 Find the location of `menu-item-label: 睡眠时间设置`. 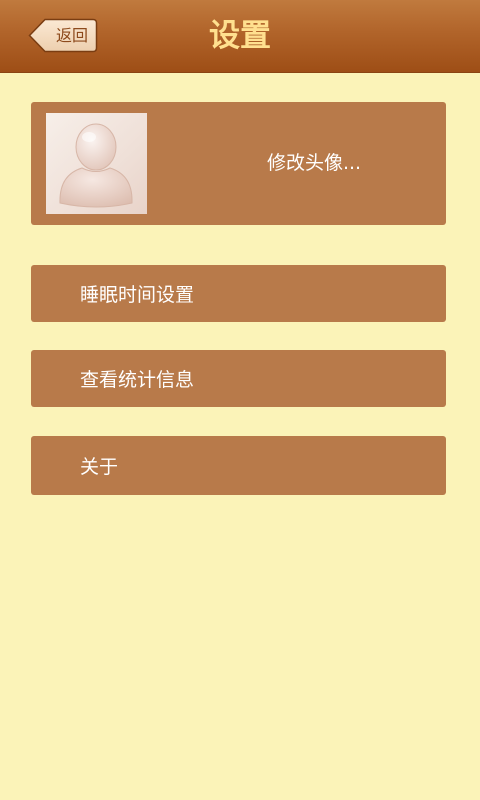

menu-item-label: 睡眠时间设置 is located at coordinates (137, 295).